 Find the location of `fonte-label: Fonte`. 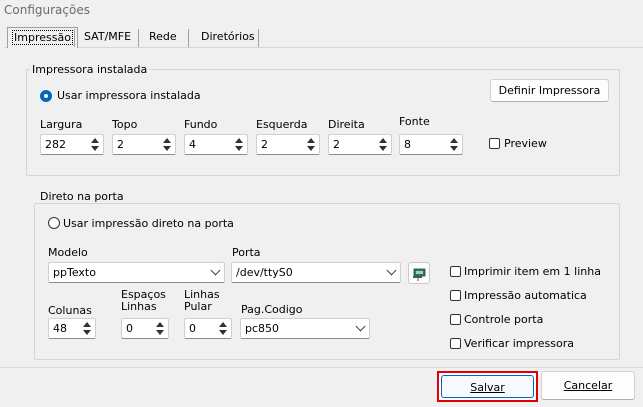

fonte-label: Fonte is located at coordinates (414, 121).